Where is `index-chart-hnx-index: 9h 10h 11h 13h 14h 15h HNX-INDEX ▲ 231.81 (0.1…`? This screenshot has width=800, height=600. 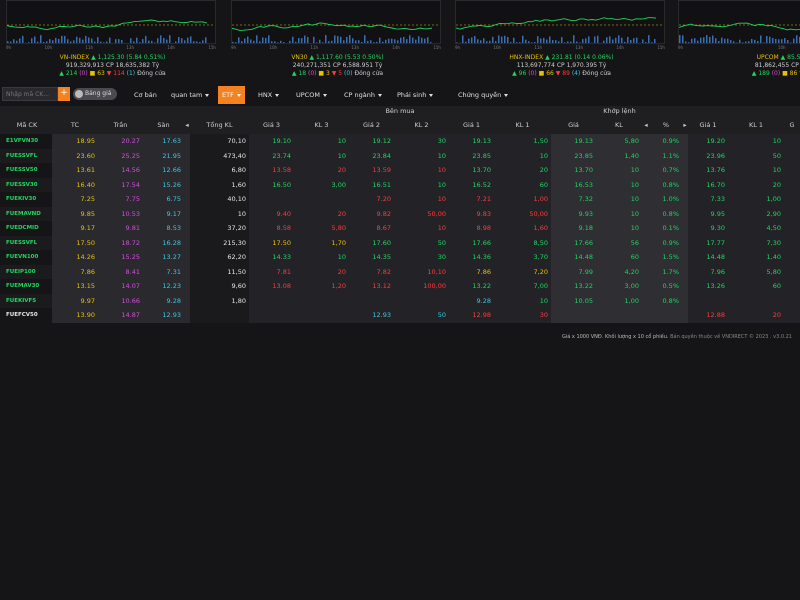
index-chart-hnx-index: 9h 10h 11h 13h 14h 15h HNX-INDEX ▲ 231.81 (0.1… is located at coordinates (561, 41).